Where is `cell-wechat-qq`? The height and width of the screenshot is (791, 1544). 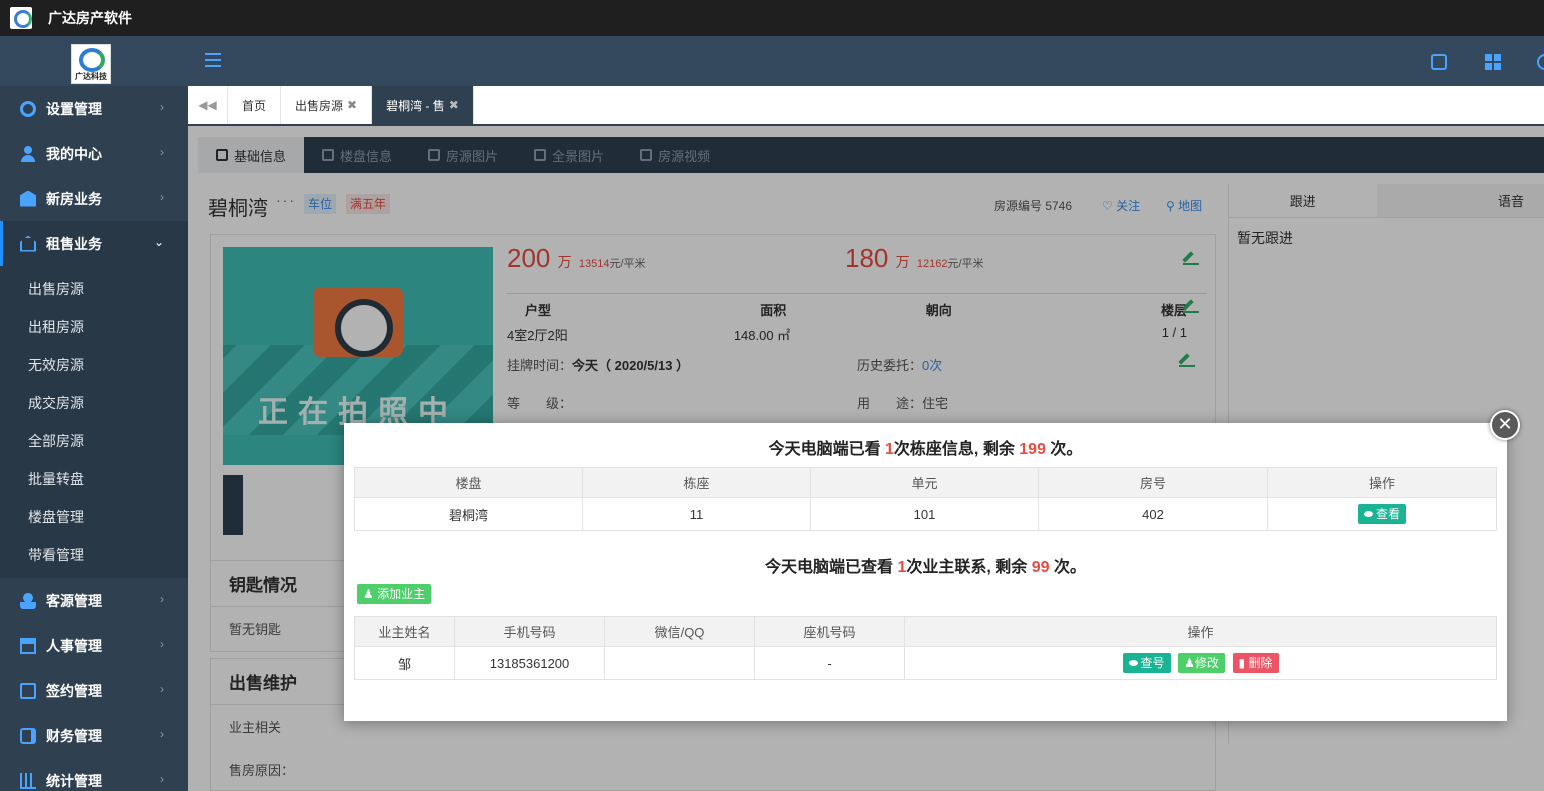
cell-wechat-qq is located at coordinates (679, 663).